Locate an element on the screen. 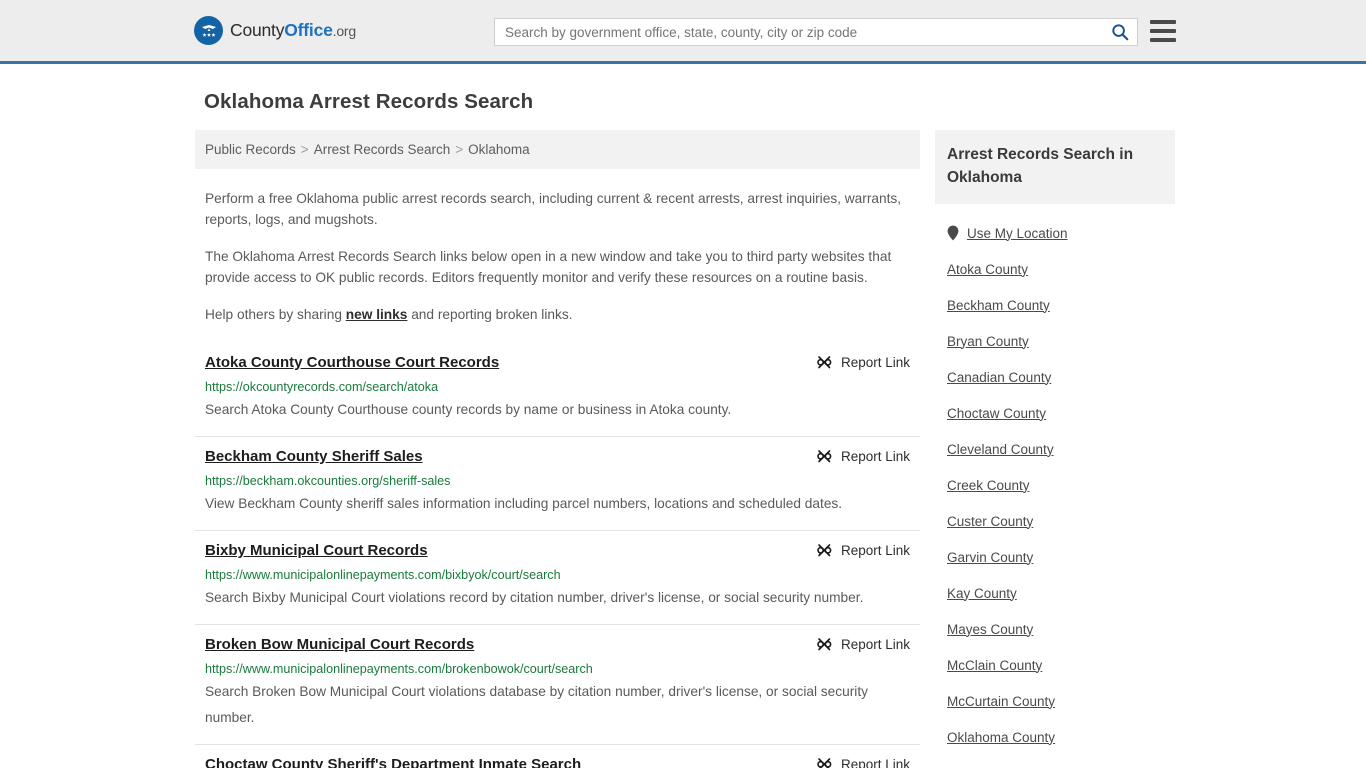 The height and width of the screenshot is (768, 1366). intro-p3-before: Help others by sharing is located at coordinates (275, 314).